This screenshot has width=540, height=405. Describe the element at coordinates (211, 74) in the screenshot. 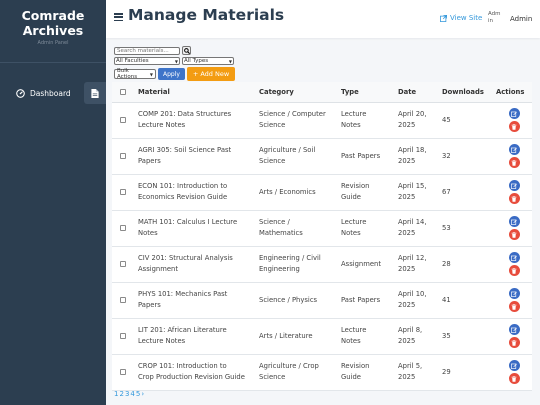

I see `add-new-button: + Add New` at that location.